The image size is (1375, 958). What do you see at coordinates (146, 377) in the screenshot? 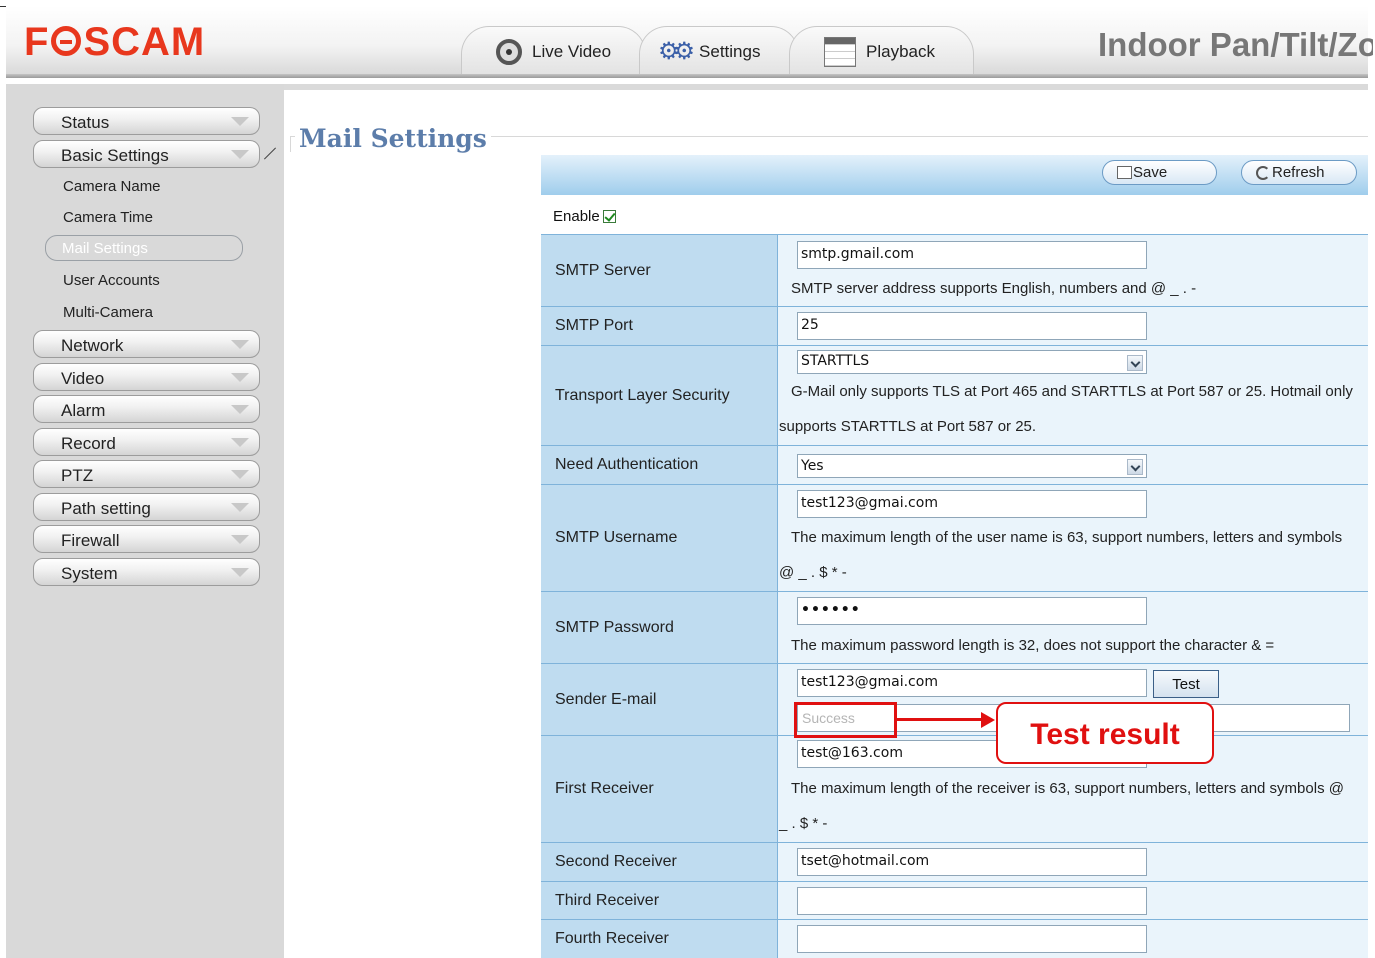
I see `sidebar-item-video: Video` at bounding box center [146, 377].